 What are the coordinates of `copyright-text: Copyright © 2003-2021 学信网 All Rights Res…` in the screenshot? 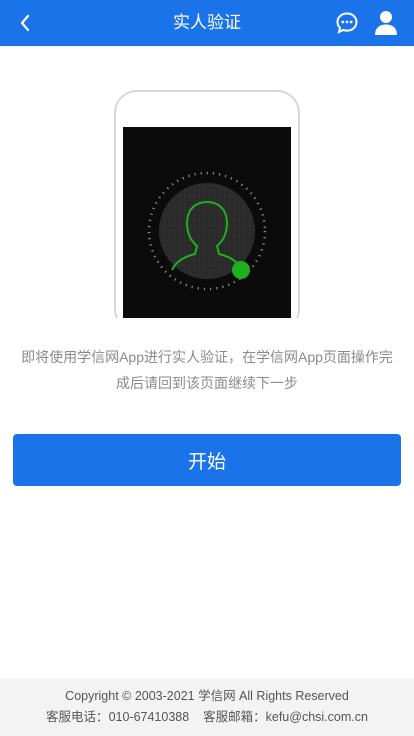 It's located at (207, 696).